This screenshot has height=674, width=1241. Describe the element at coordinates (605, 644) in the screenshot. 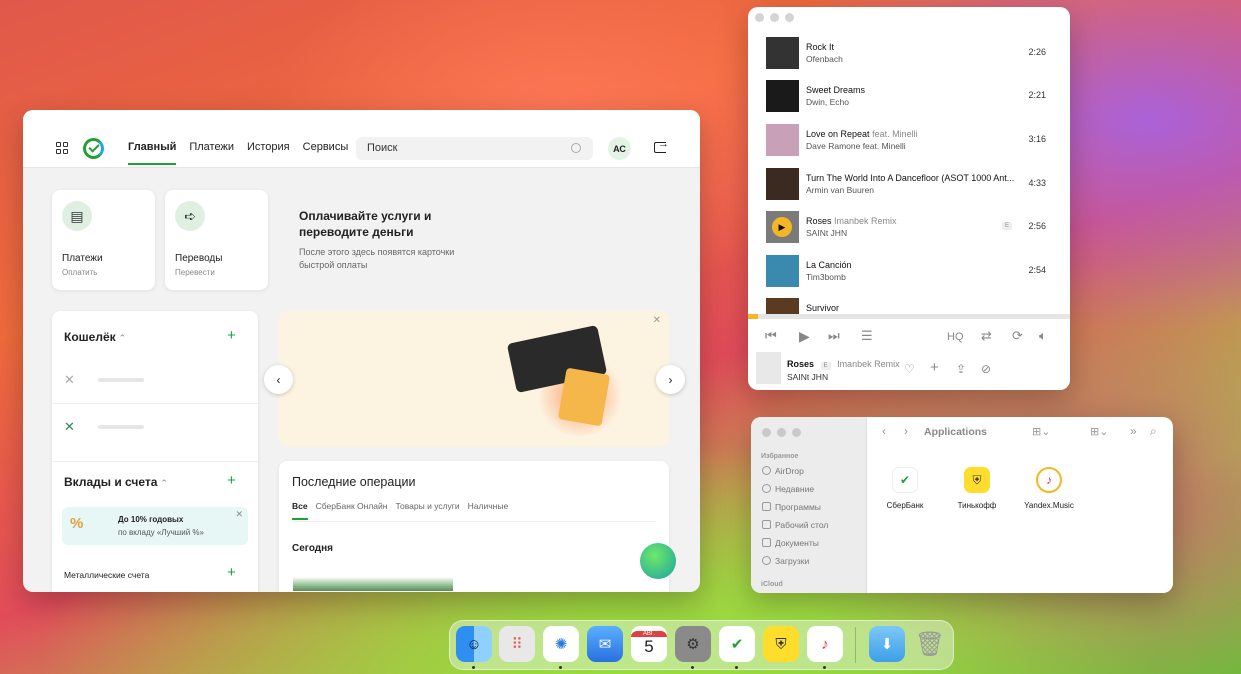

I see `mail-dock-icon: ✉` at that location.